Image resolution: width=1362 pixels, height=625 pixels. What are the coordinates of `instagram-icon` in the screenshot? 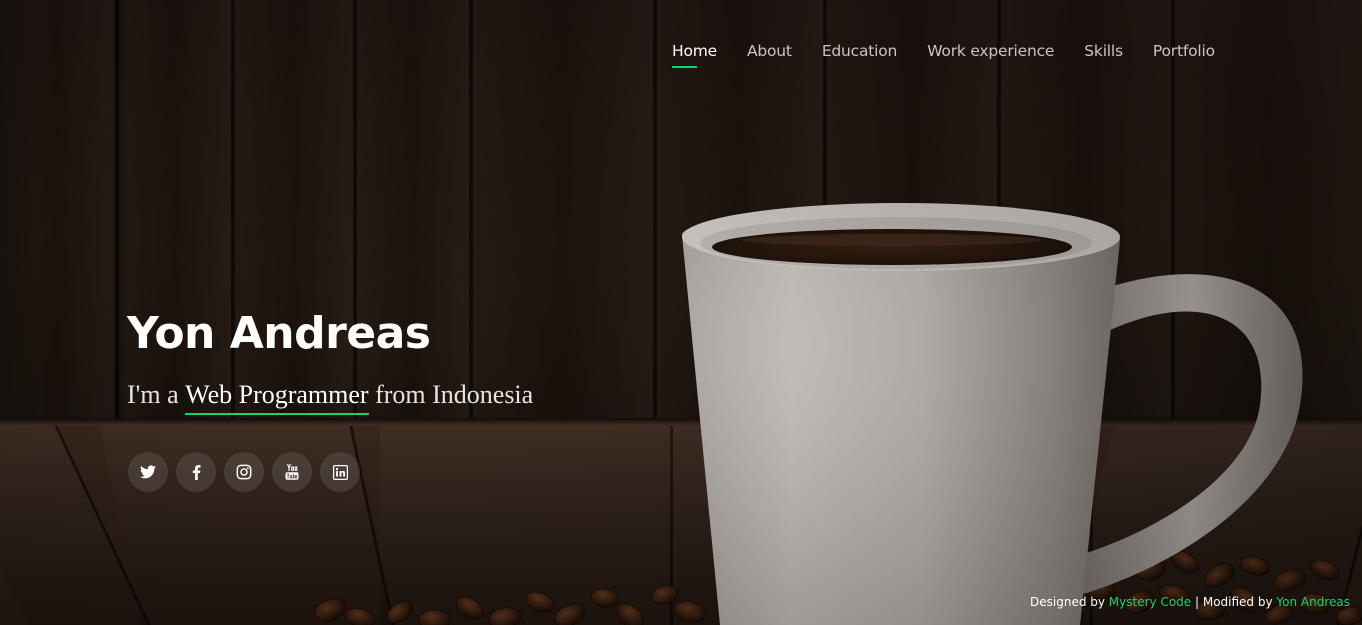 It's located at (244, 472).